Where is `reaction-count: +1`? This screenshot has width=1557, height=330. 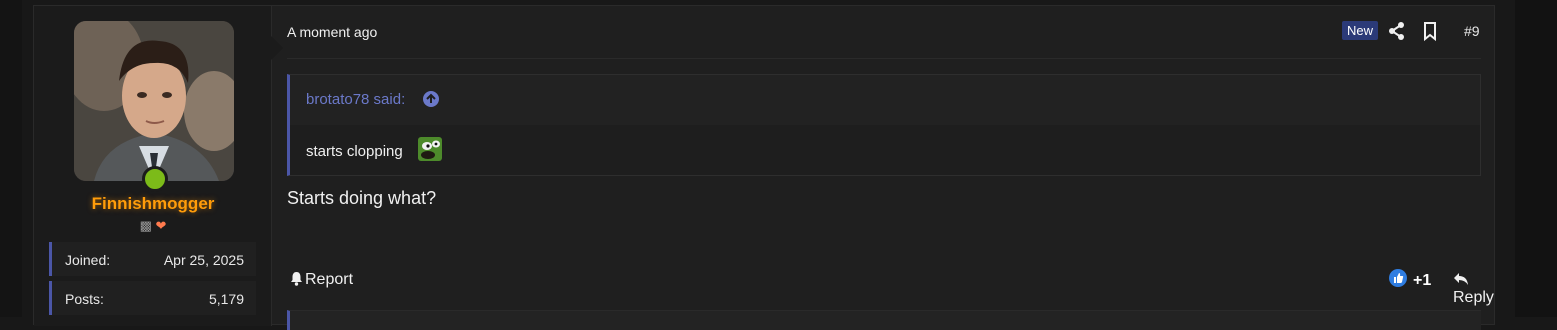
reaction-count: +1 is located at coordinates (1422, 281).